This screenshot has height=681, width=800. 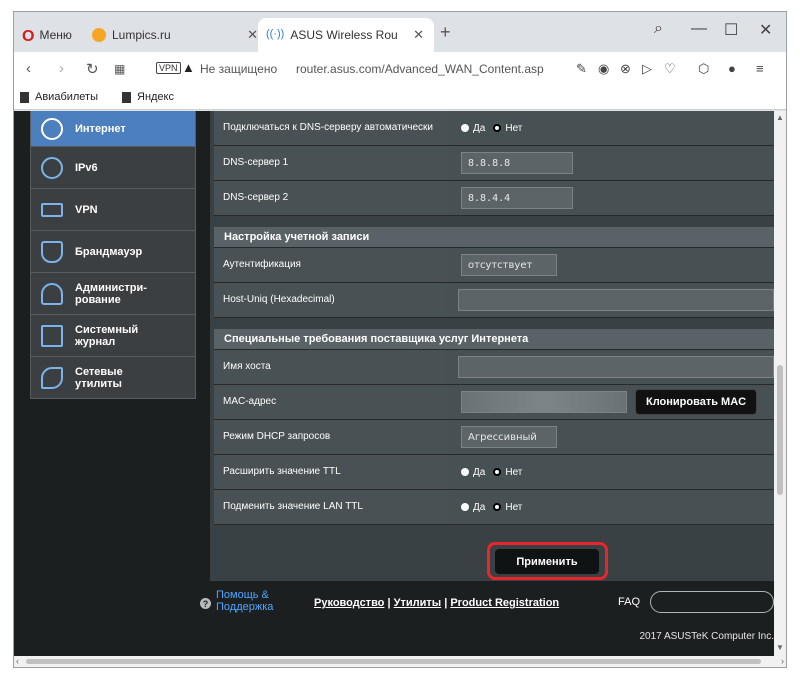 What do you see at coordinates (517, 198) in the screenshot?
I see `dns2-input: 8.8.4.4` at bounding box center [517, 198].